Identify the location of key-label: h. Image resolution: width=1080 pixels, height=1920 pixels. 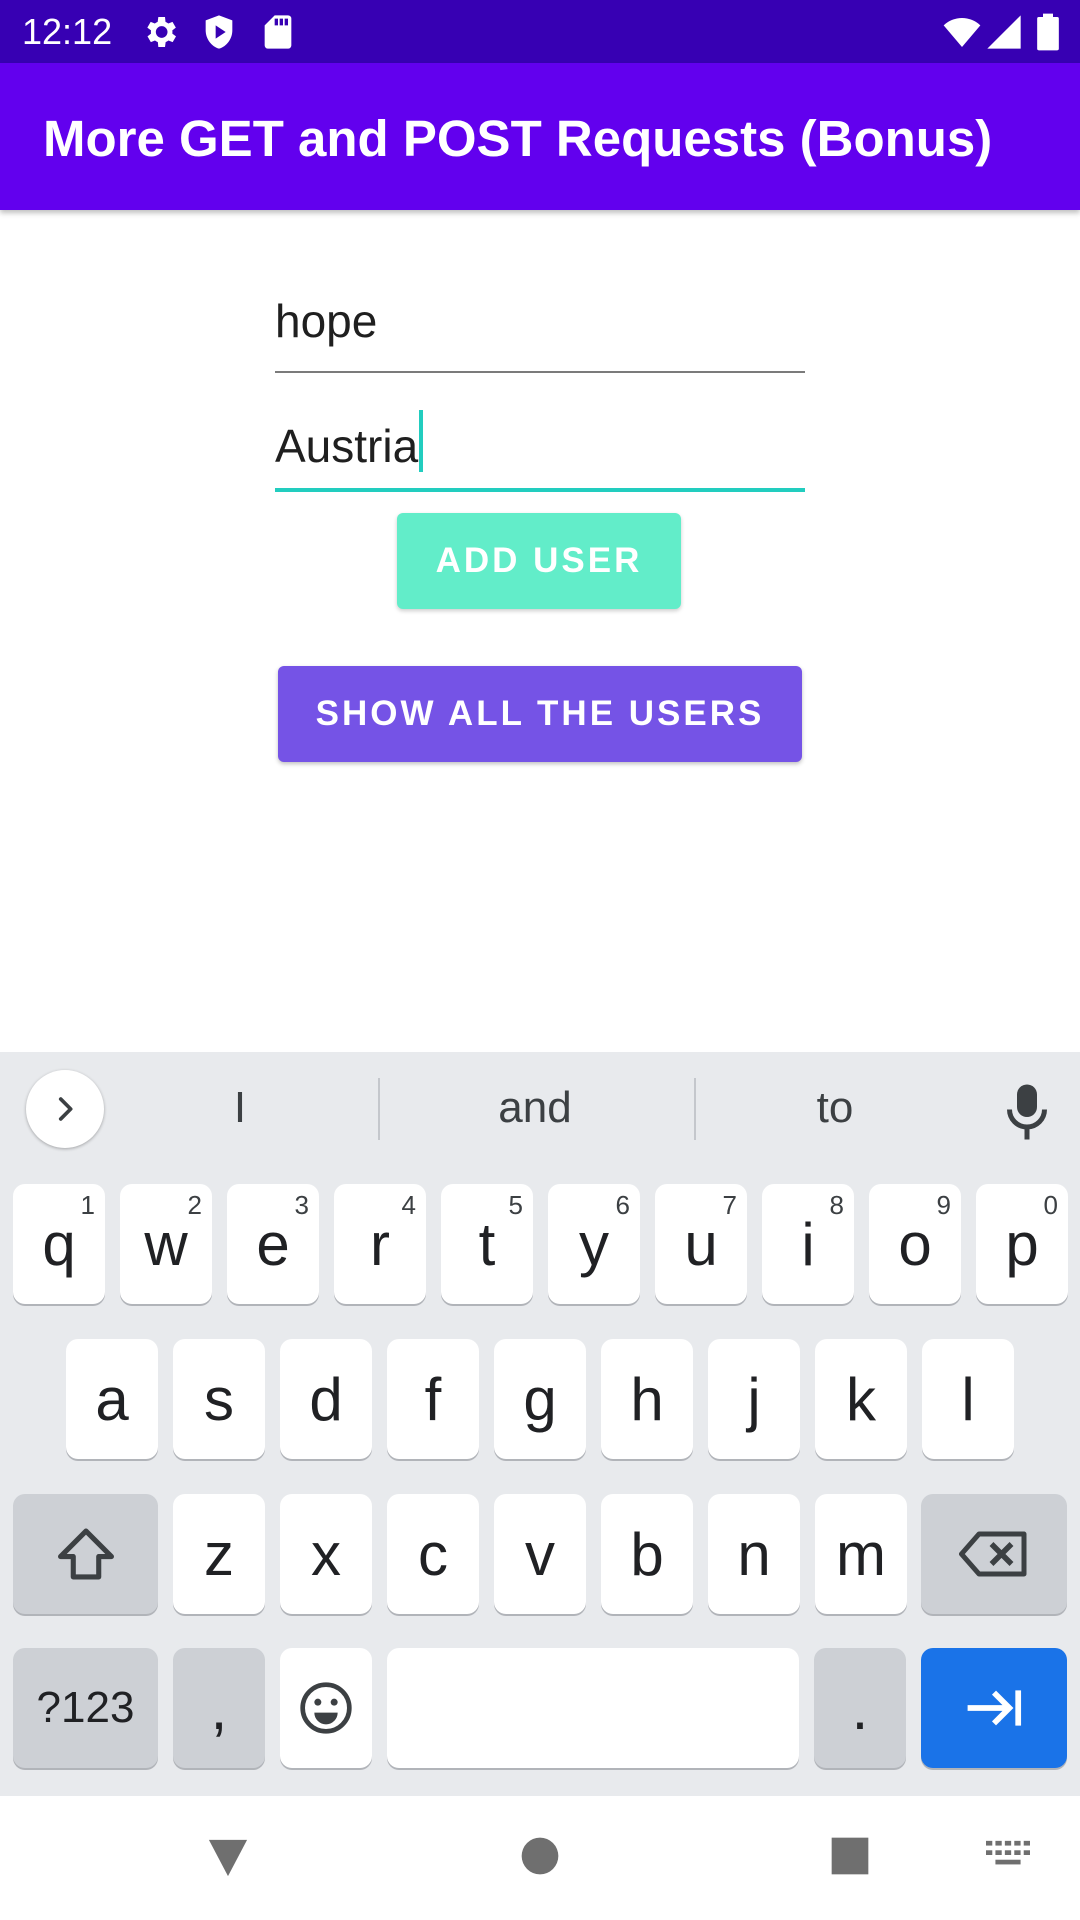
(647, 1399).